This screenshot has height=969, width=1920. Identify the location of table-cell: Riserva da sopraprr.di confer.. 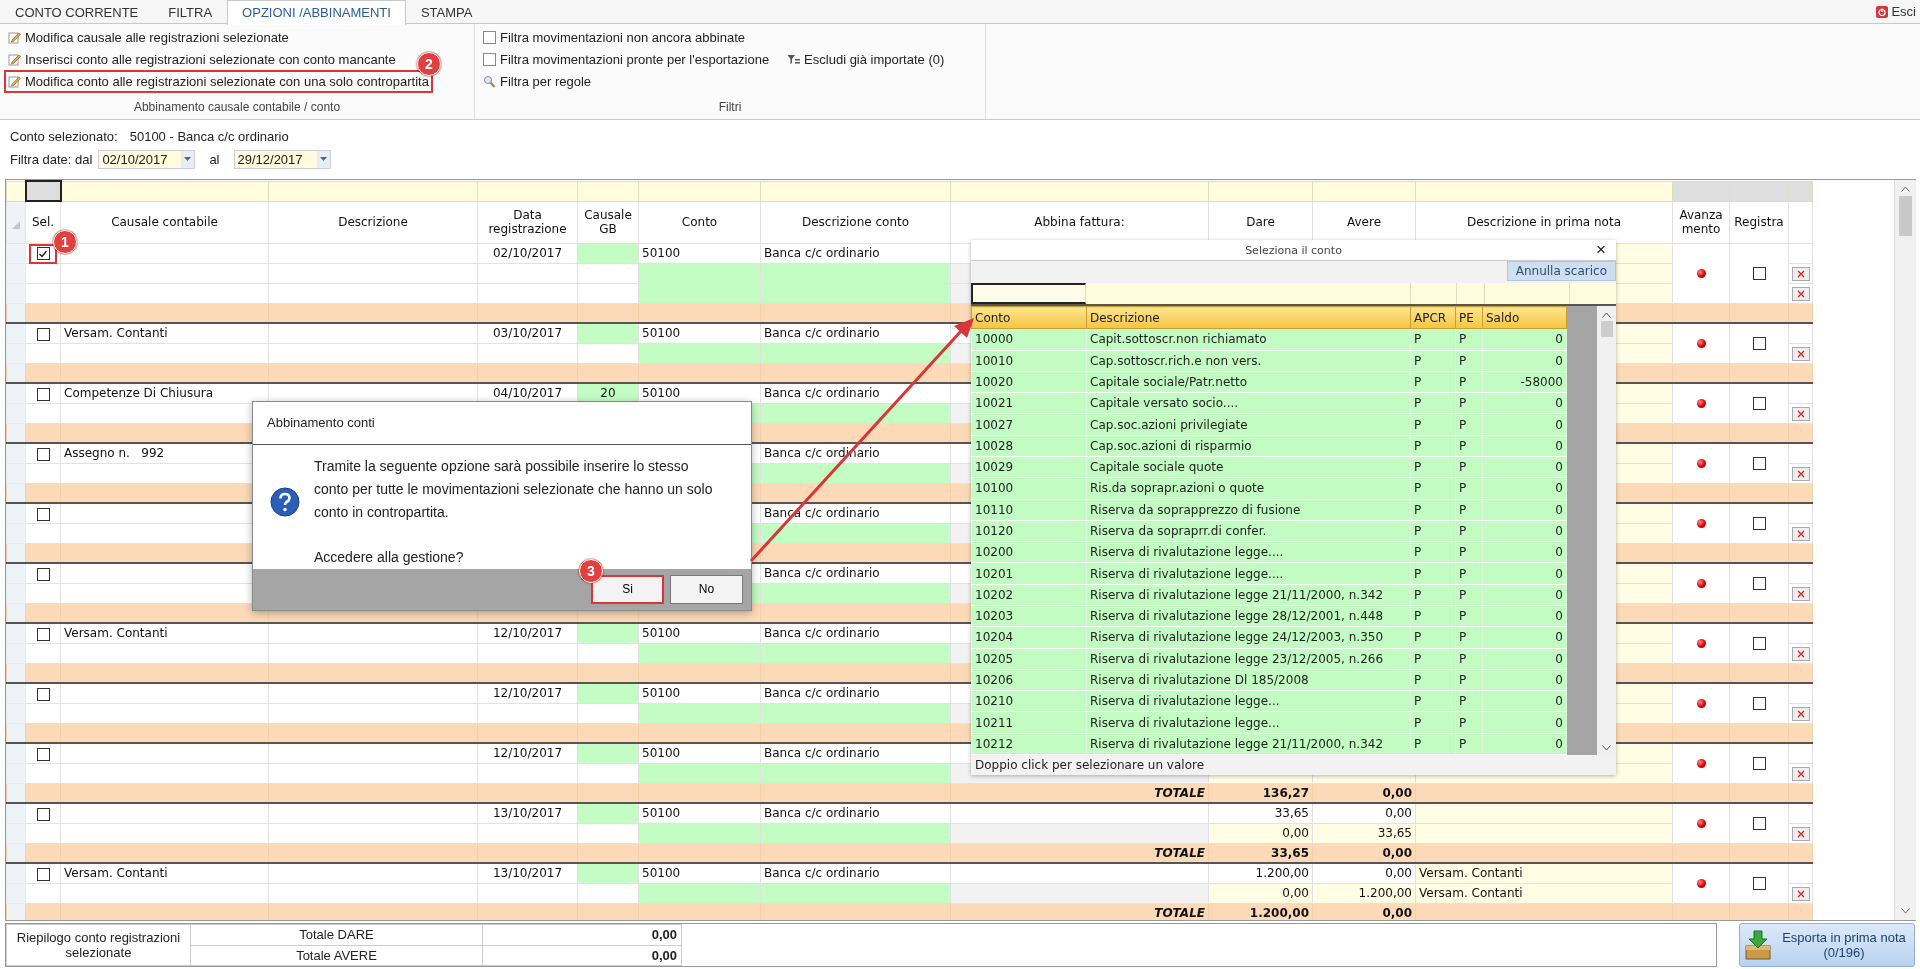
(1248, 531).